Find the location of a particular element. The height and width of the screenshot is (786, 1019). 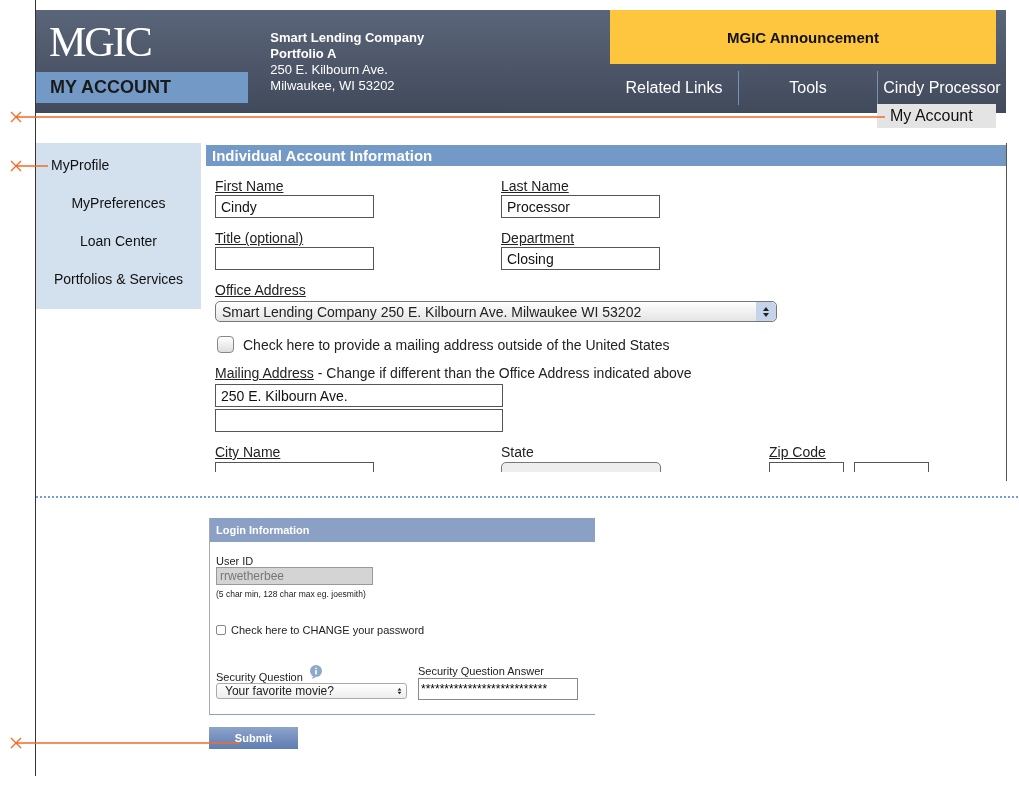

security-question-select: Your favorite movie? is located at coordinates (311, 691).